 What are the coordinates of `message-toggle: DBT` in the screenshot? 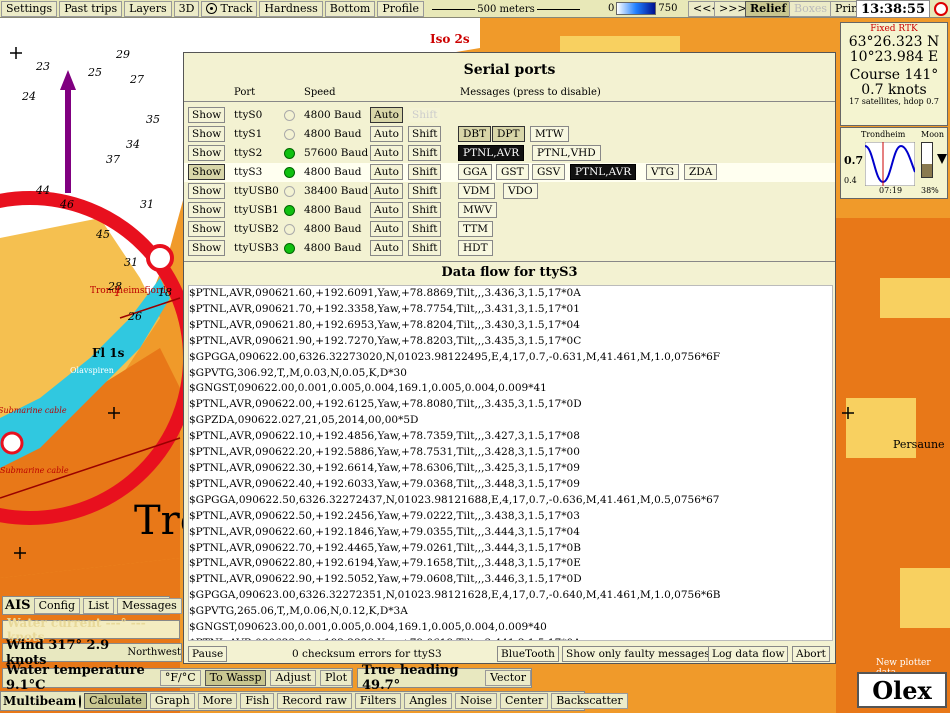 It's located at (475, 134).